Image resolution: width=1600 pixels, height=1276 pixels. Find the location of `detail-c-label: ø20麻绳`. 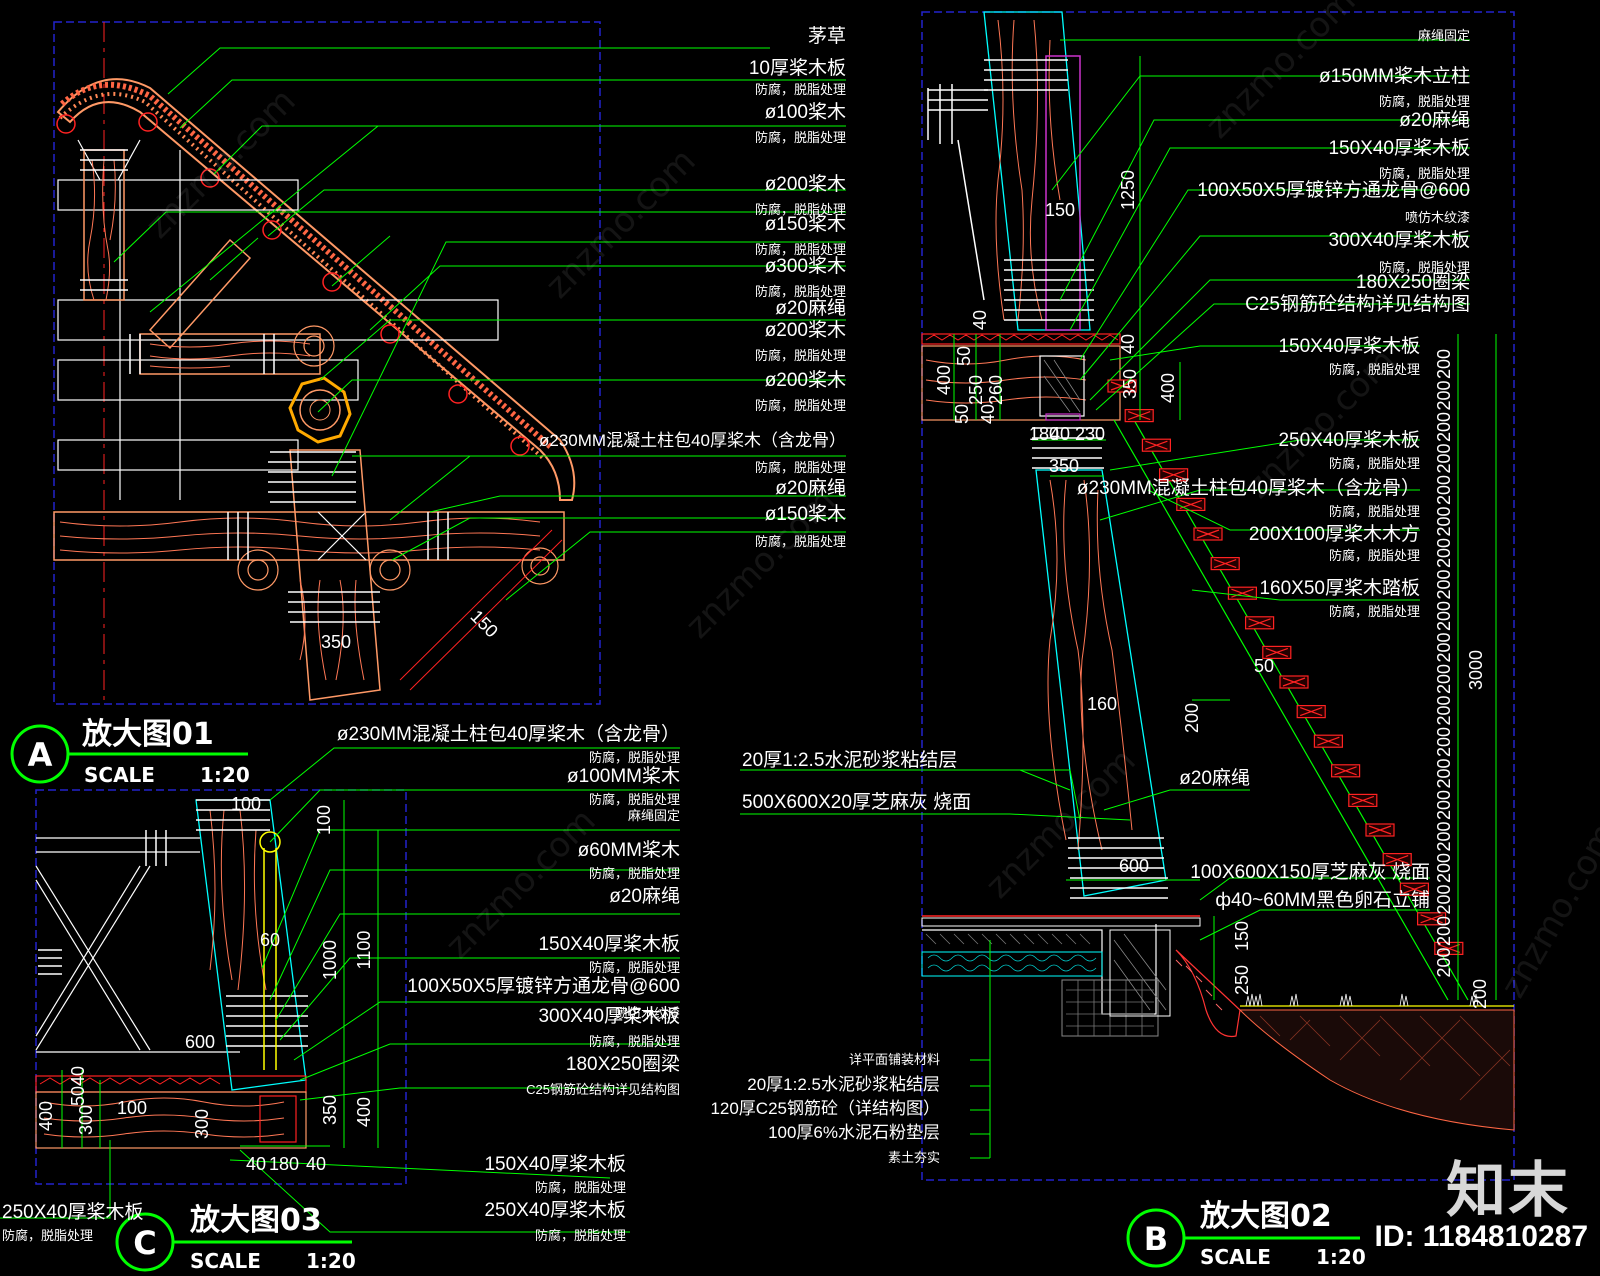

detail-c-label: ø20麻绳 is located at coordinates (644, 896).